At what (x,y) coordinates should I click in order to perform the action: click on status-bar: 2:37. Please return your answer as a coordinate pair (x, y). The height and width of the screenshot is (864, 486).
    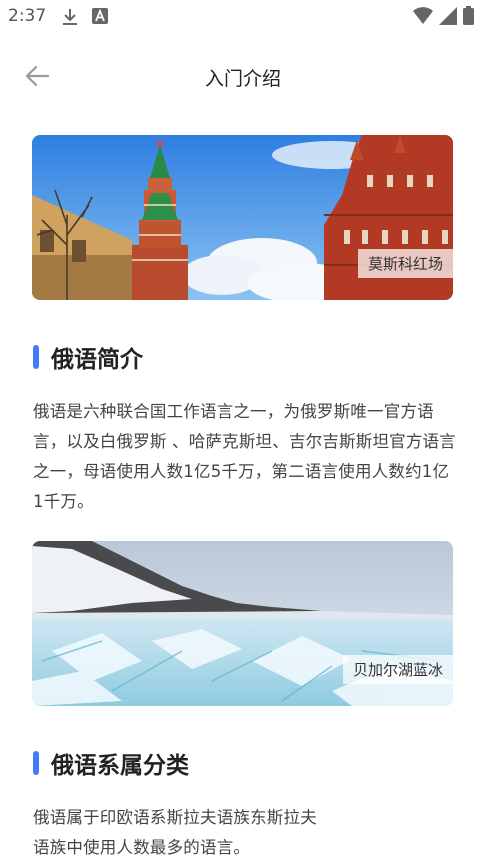
    Looking at the image, I should click on (243, 17).